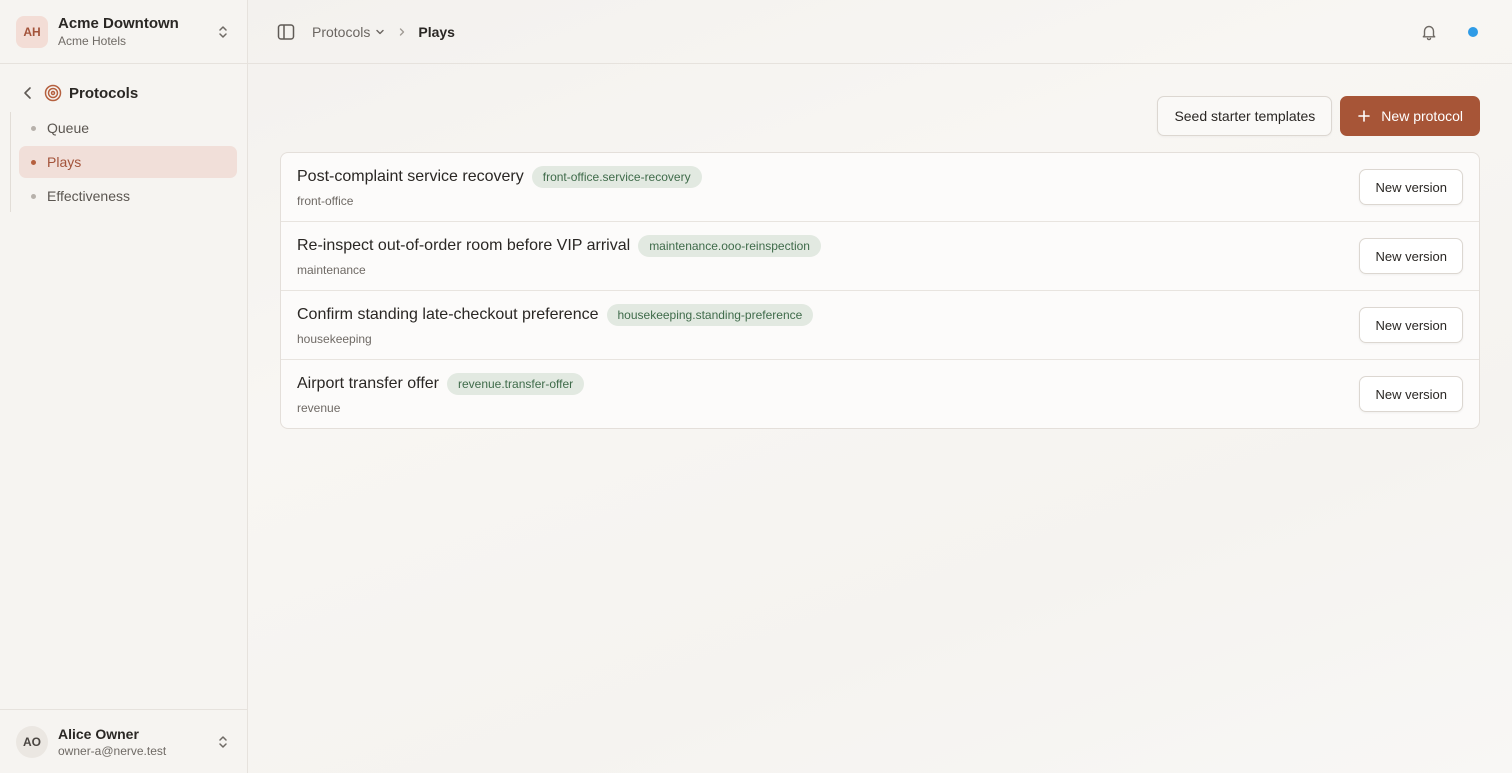 The width and height of the screenshot is (1512, 773). I want to click on top-bar: Protocols Plays, so click(880, 32).